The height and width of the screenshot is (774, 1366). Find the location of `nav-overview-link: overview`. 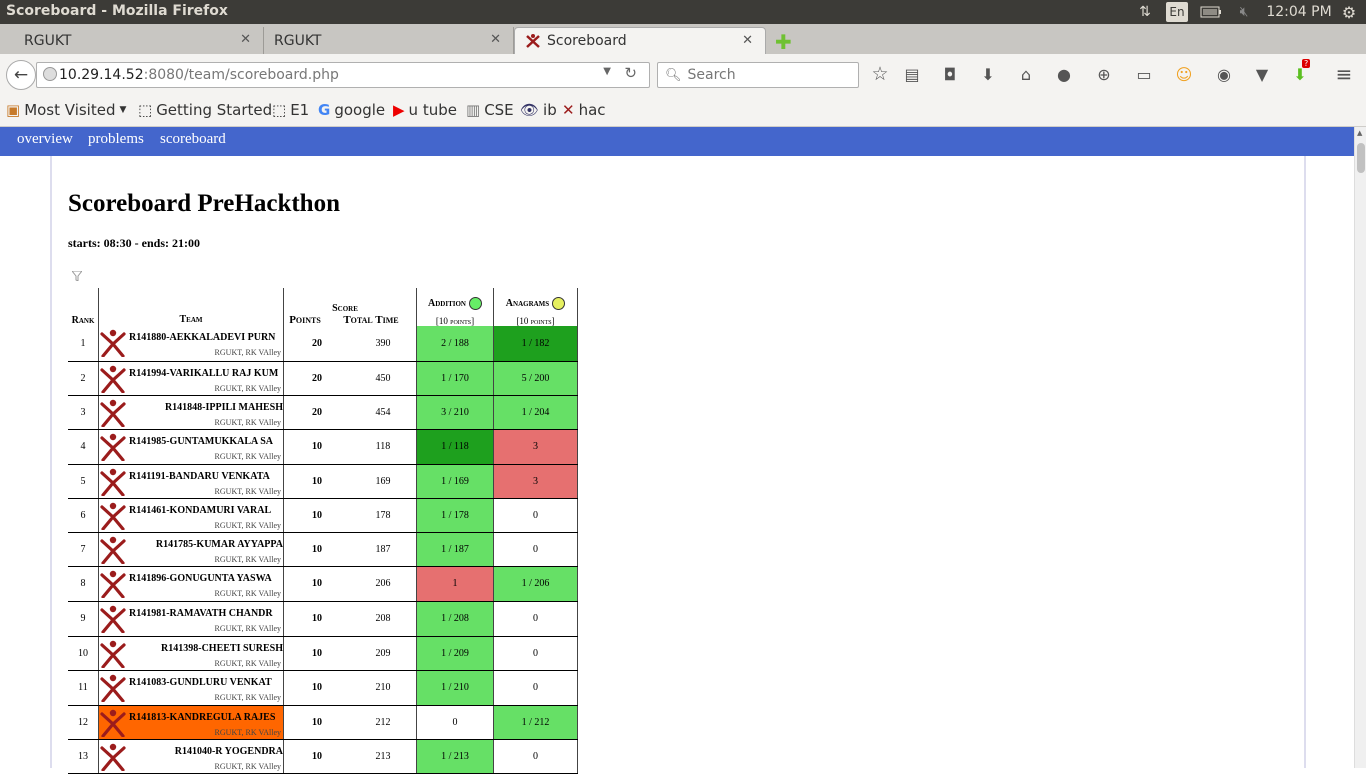

nav-overview-link: overview is located at coordinates (45, 139).